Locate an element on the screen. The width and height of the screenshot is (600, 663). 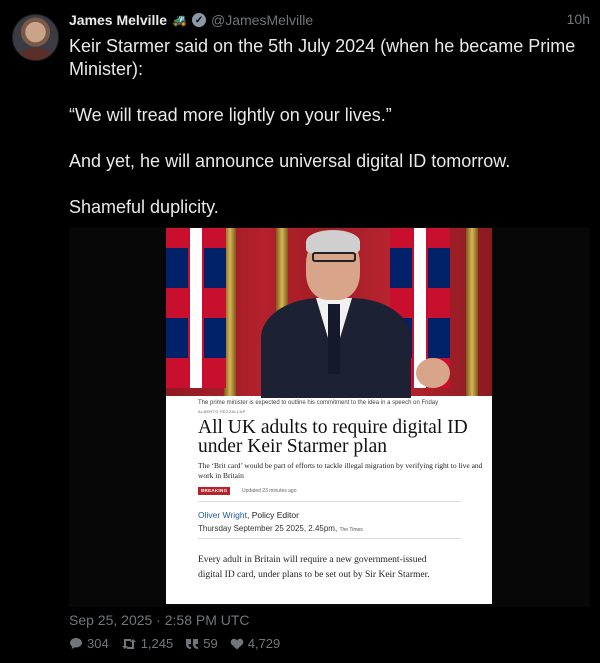
engagement-stats: 304 1,245 59 4,729 is located at coordinates (180, 643).